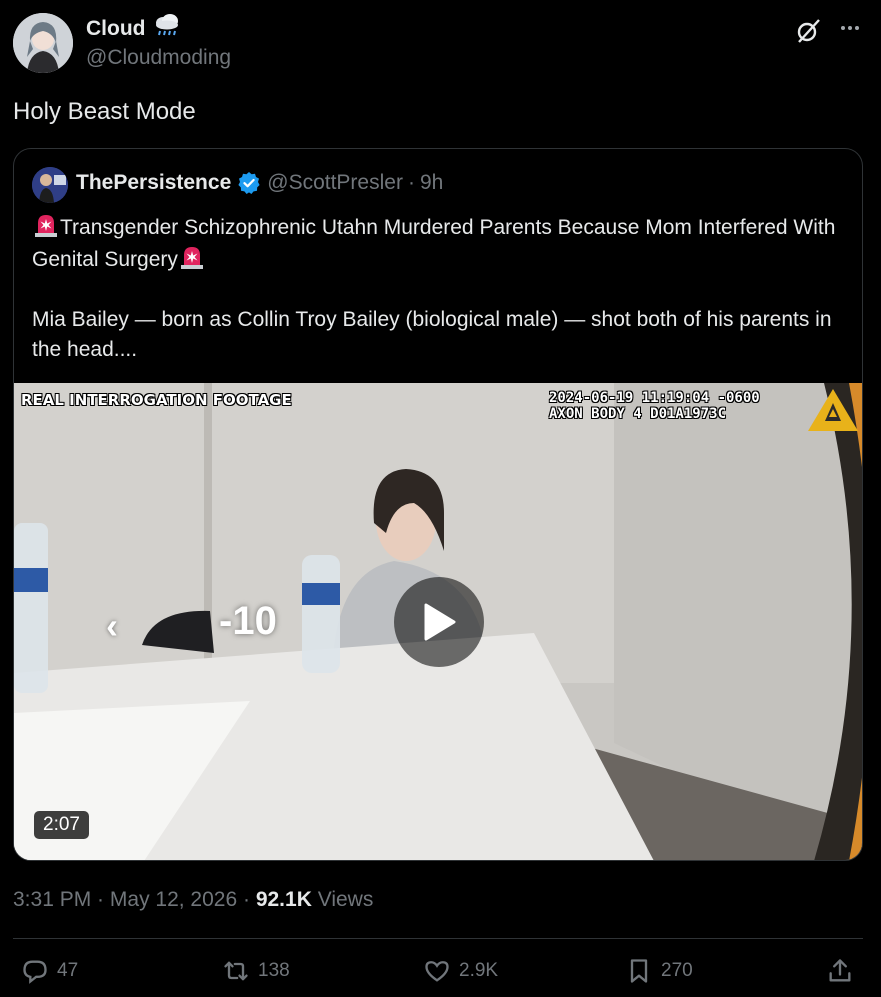 Image resolution: width=881 pixels, height=997 pixels. Describe the element at coordinates (158, 58) in the screenshot. I see `author-handle: @Cloudmoding` at that location.